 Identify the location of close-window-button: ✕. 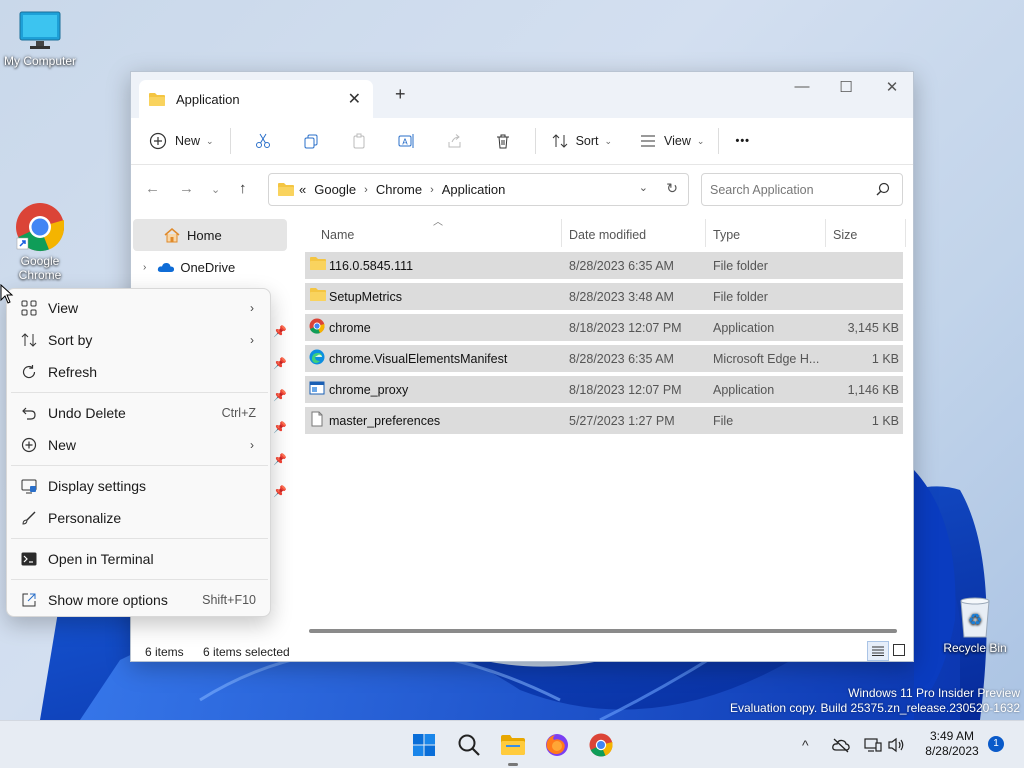
(892, 87).